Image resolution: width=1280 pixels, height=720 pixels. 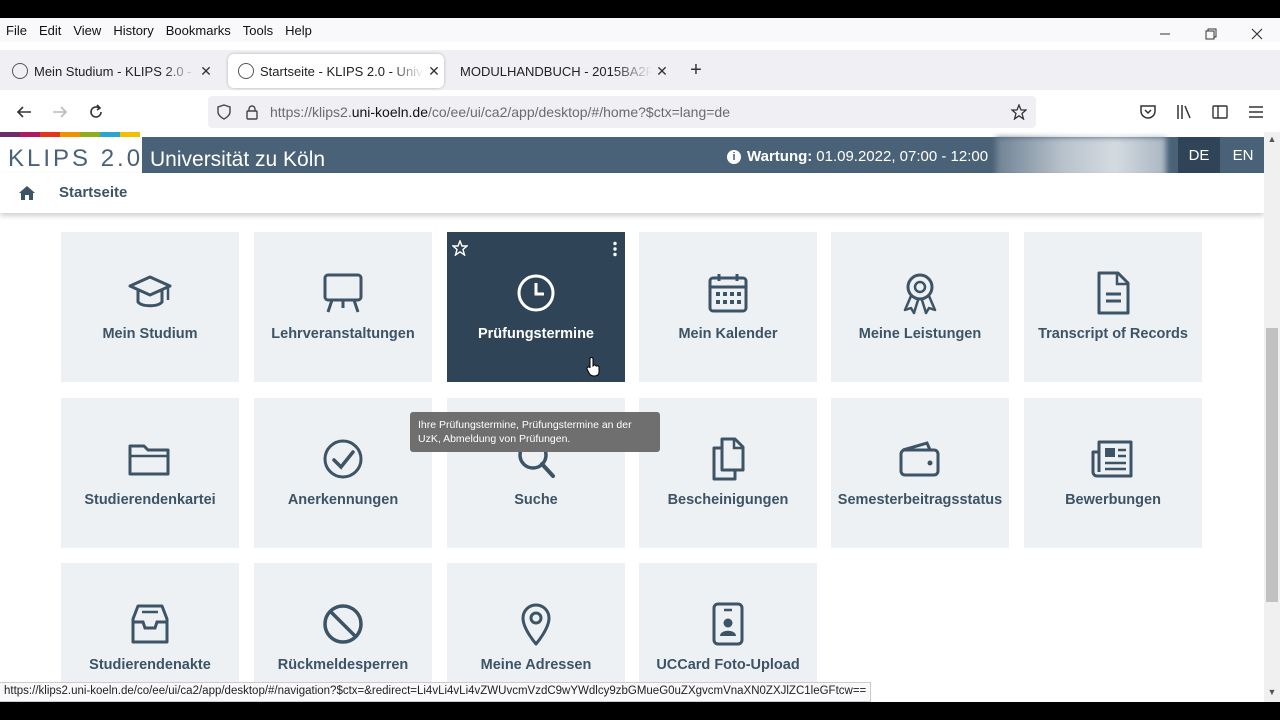 What do you see at coordinates (536, 293) in the screenshot?
I see `clock-icon` at bounding box center [536, 293].